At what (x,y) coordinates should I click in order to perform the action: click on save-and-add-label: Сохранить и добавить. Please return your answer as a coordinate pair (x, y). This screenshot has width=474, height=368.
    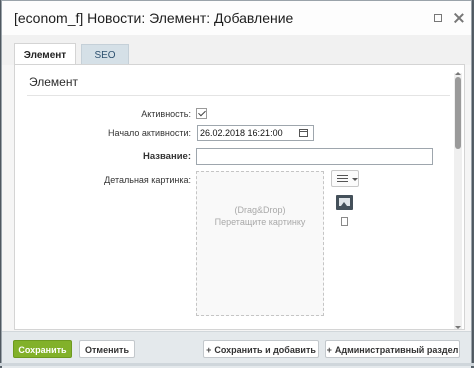
    Looking at the image, I should click on (265, 350).